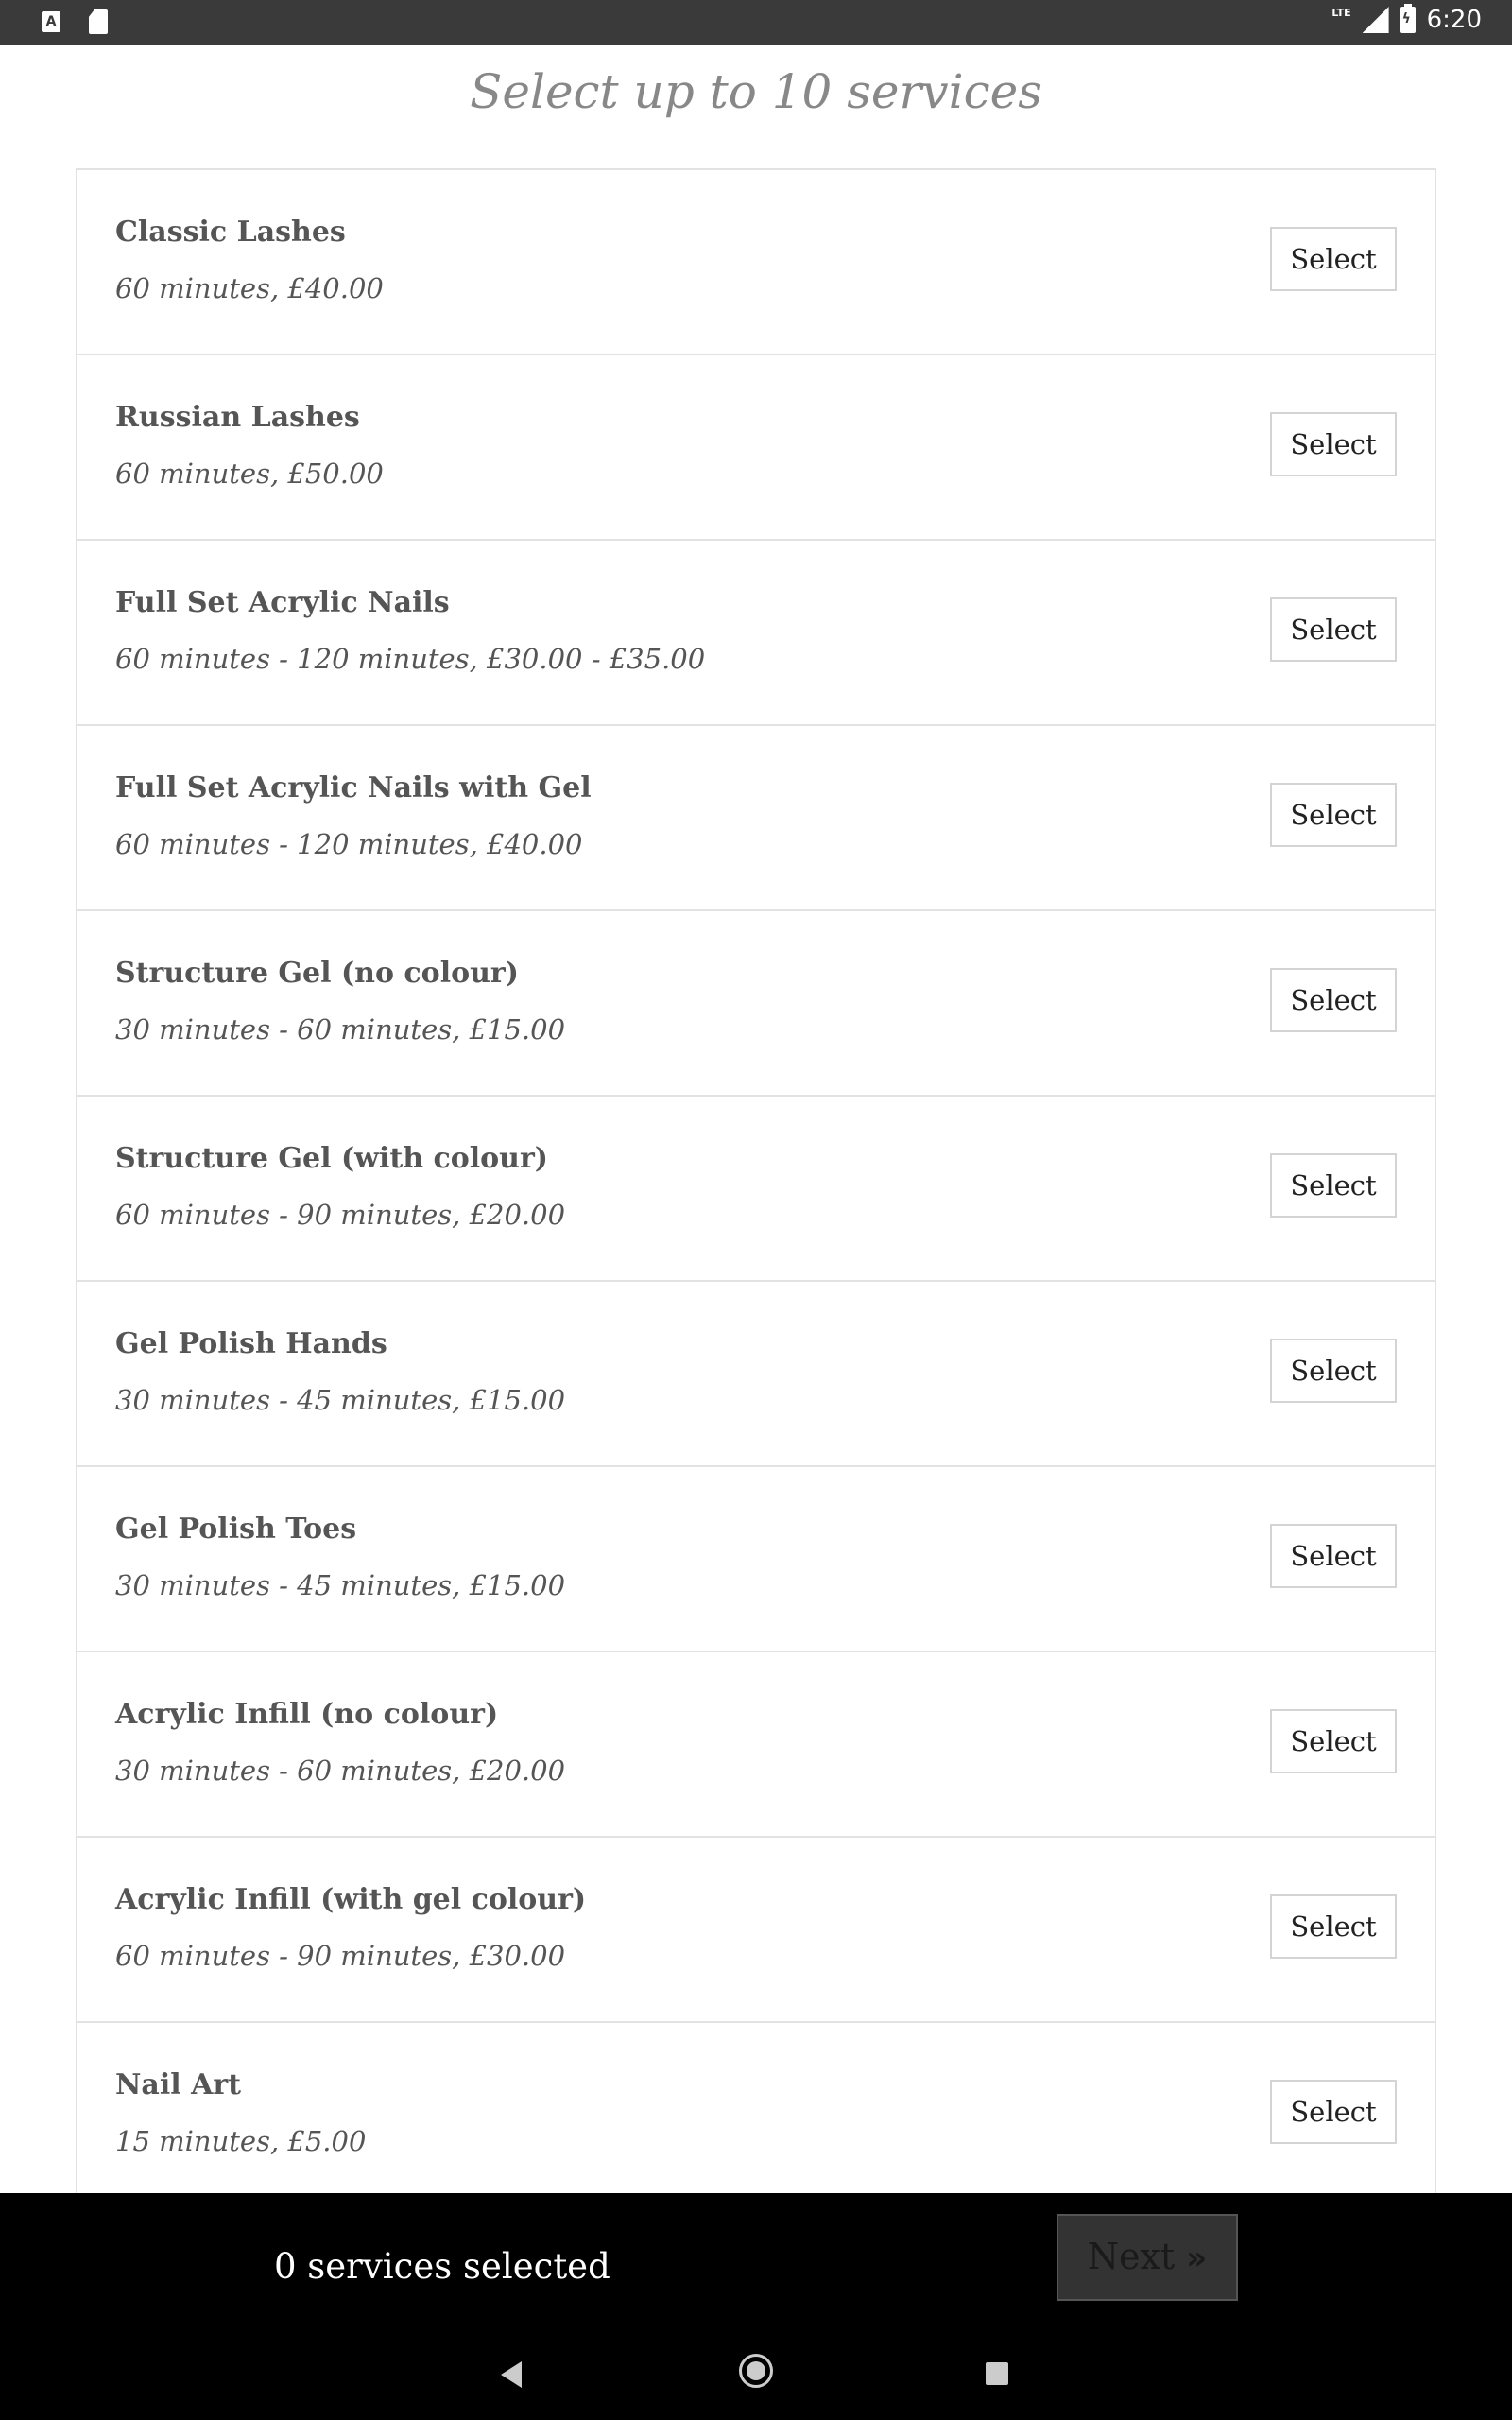 This screenshot has height=2420, width=1512. What do you see at coordinates (756, 2371) in the screenshot?
I see `home-icon` at bounding box center [756, 2371].